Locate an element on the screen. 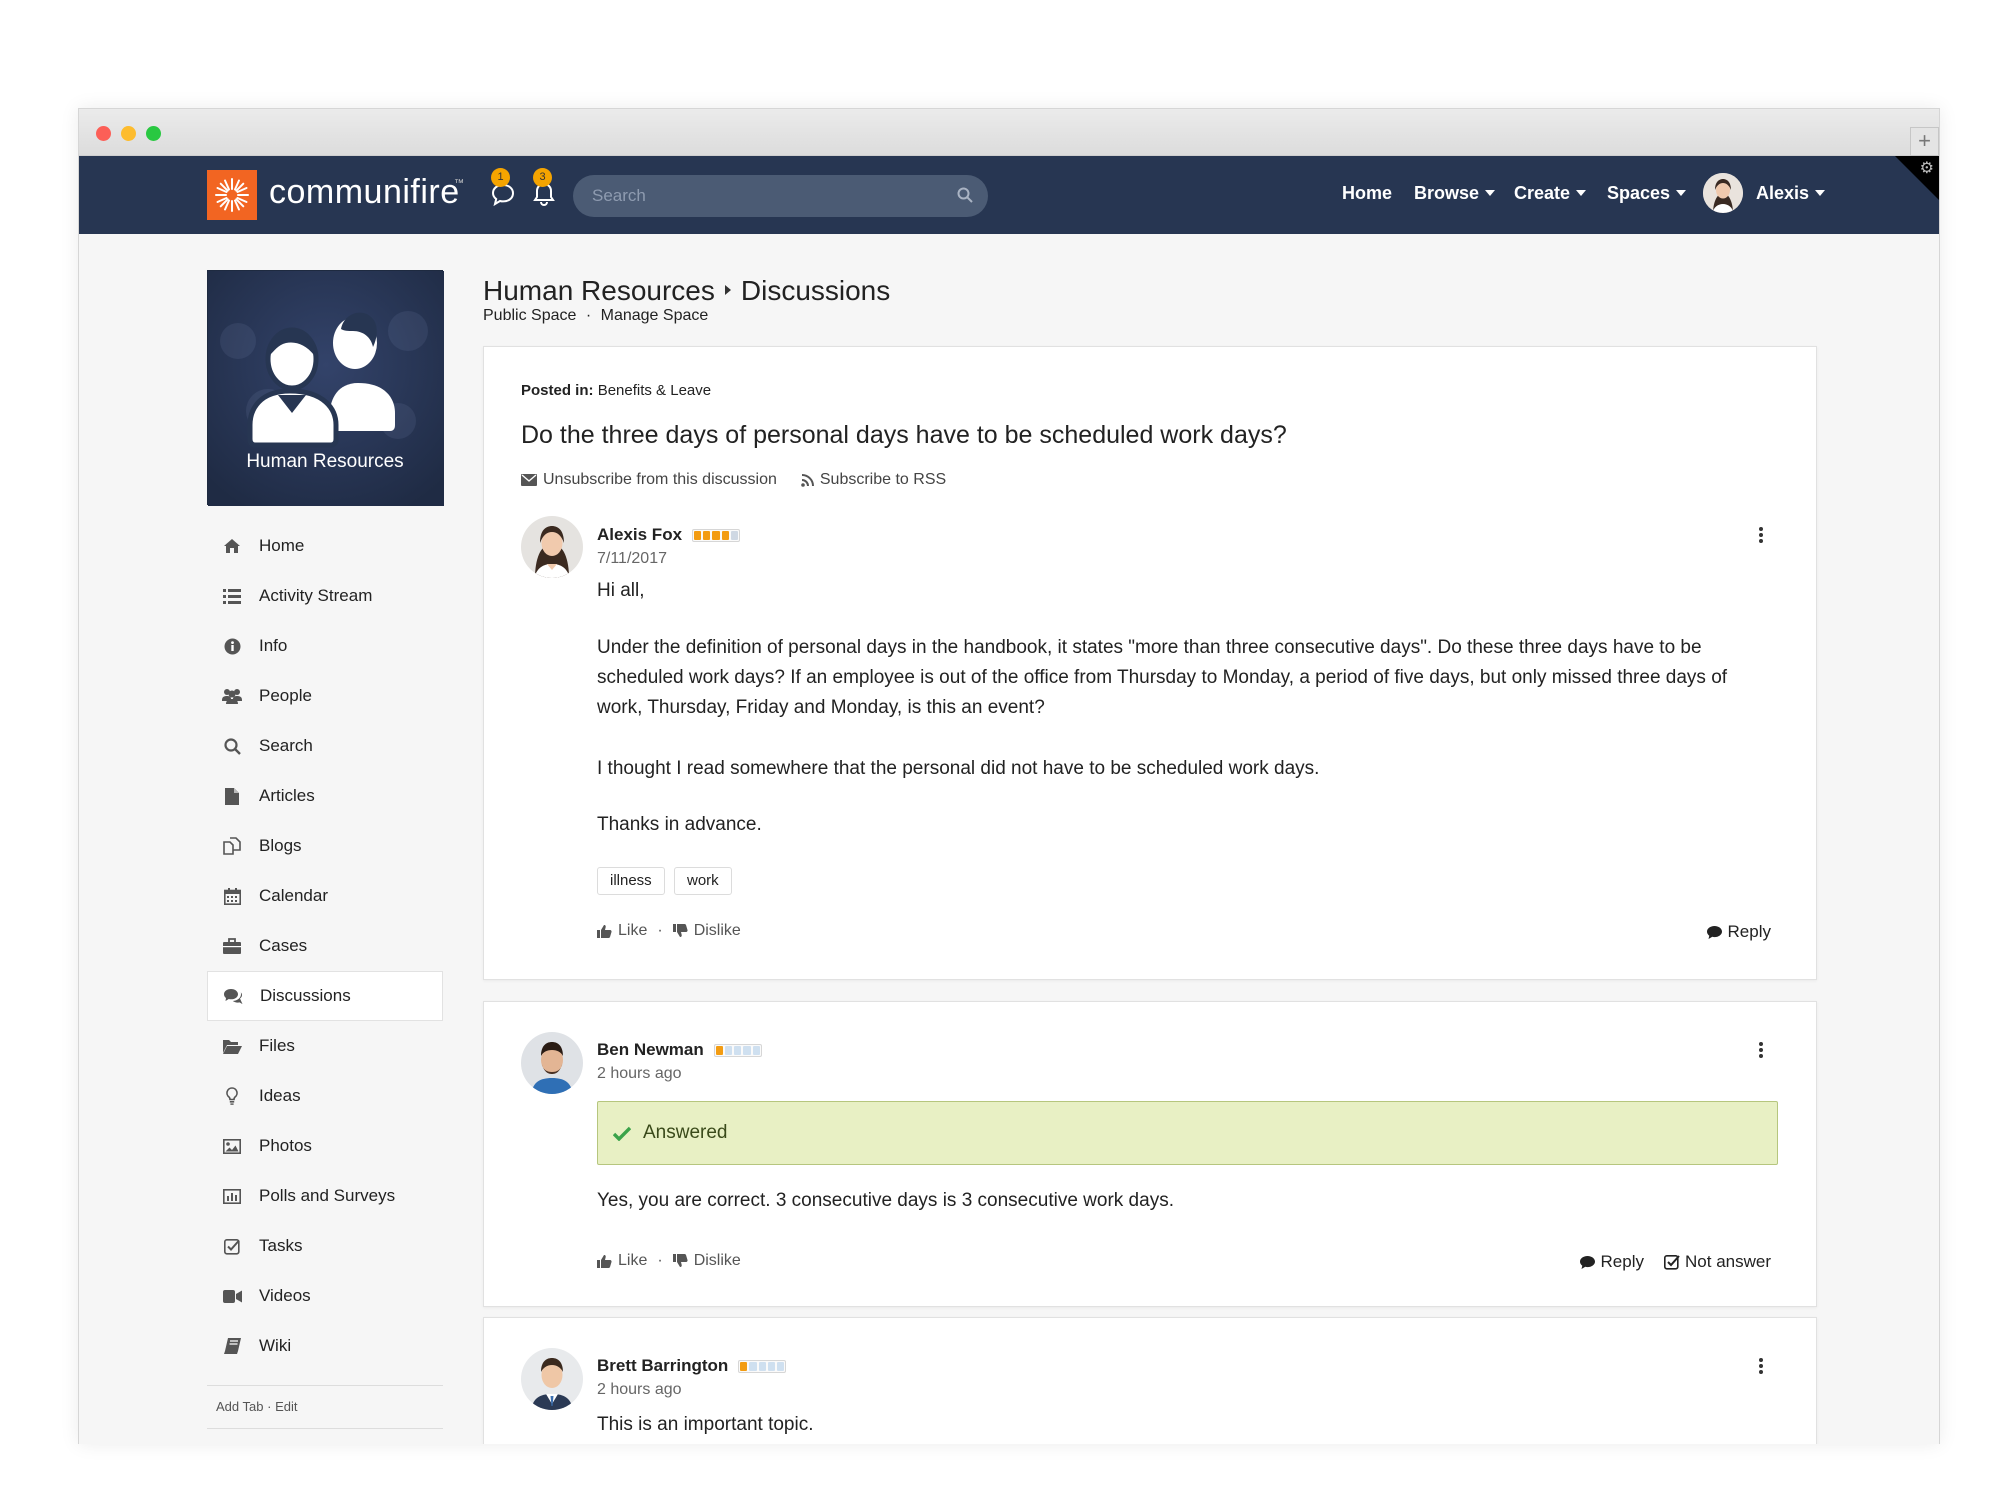 The image size is (2016, 1512). add-tab-link: Add Tab is located at coordinates (239, 1406).